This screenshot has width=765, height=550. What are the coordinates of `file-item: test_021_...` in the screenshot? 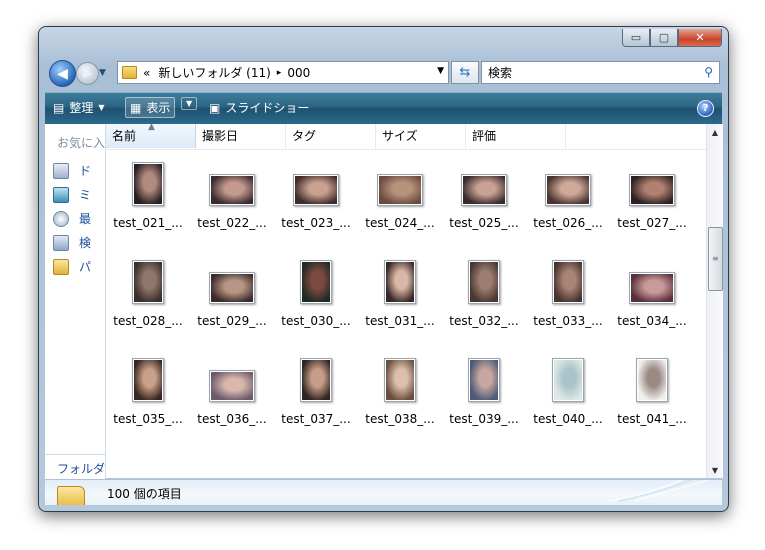 It's located at (148, 195).